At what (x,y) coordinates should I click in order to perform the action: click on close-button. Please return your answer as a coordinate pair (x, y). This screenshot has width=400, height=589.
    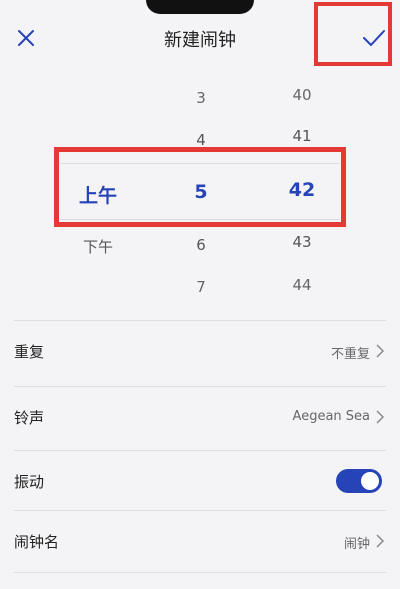
    Looking at the image, I should click on (26, 38).